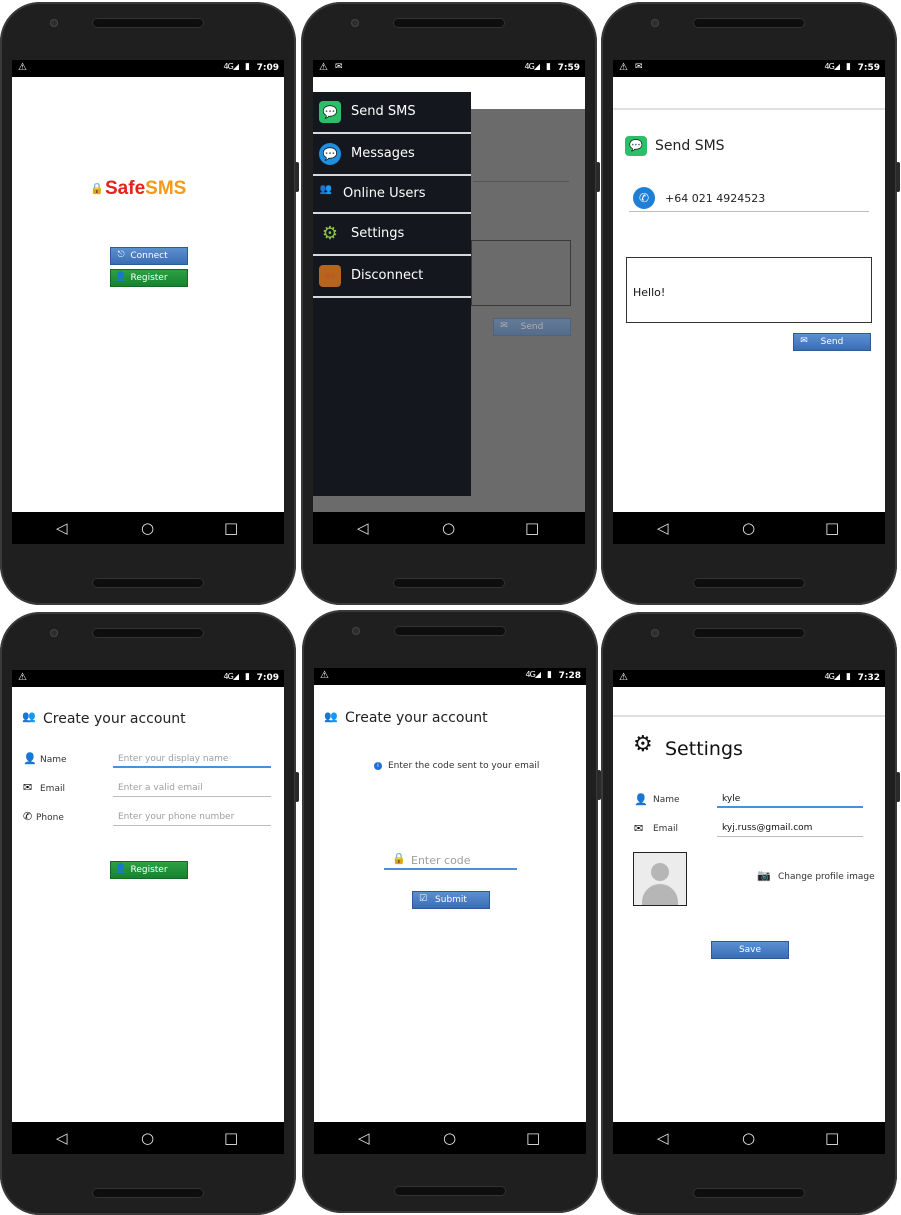 Image resolution: width=901 pixels, height=1215 pixels. I want to click on envelope-icon: ✉, so click(804, 341).